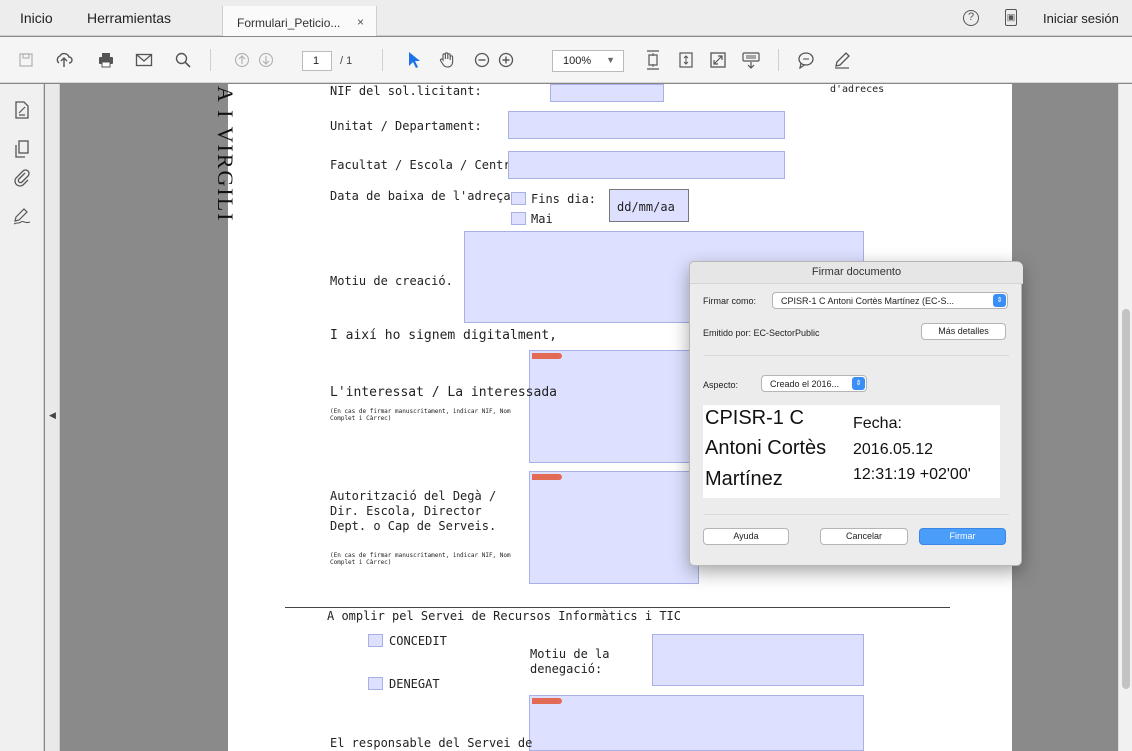  Describe the element at coordinates (482, 60) in the screenshot. I see `zoom-out-icon` at that location.